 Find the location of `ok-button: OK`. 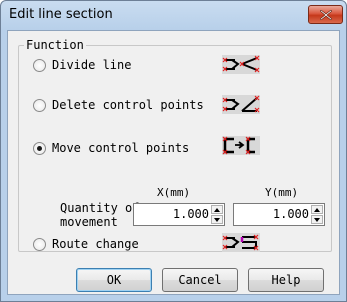

ok-button: OK is located at coordinates (114, 280).